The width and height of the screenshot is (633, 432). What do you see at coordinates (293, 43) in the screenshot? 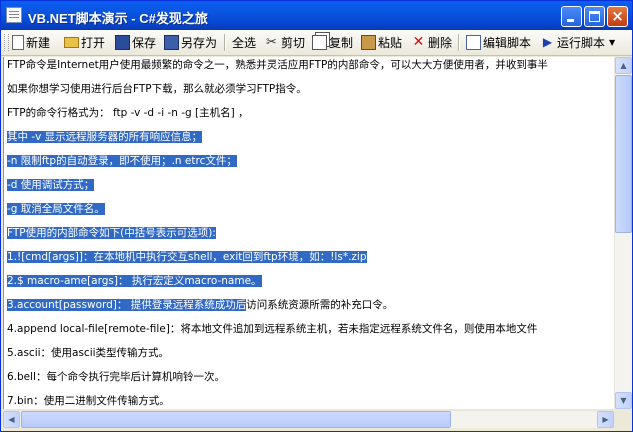
I see `cut-label: 剪切` at bounding box center [293, 43].